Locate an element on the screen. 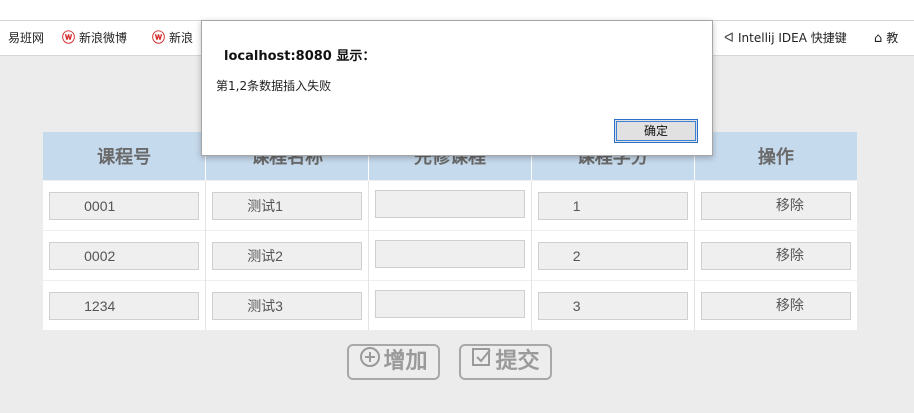 Image resolution: width=914 pixels, height=413 pixels. credit-input: 2 is located at coordinates (612, 255).